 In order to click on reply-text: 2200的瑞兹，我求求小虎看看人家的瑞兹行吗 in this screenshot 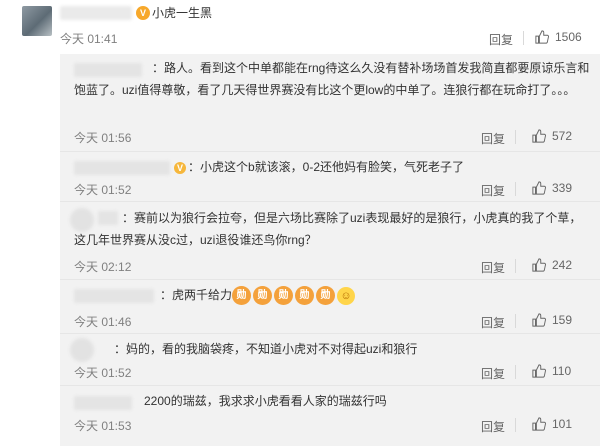, I will do `click(265, 401)`.